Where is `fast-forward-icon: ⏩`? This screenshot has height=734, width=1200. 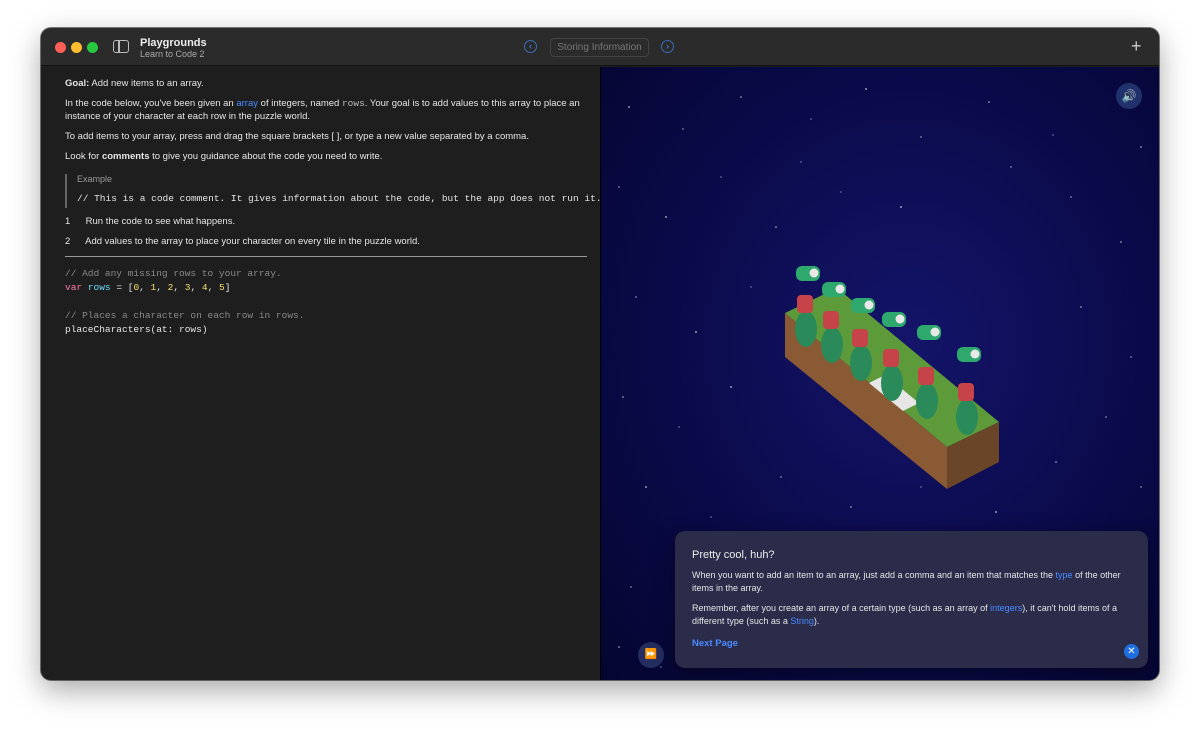 fast-forward-icon: ⏩ is located at coordinates (651, 655).